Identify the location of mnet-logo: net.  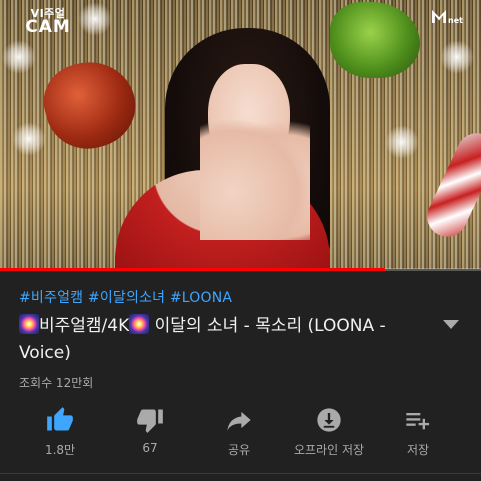
(447, 17).